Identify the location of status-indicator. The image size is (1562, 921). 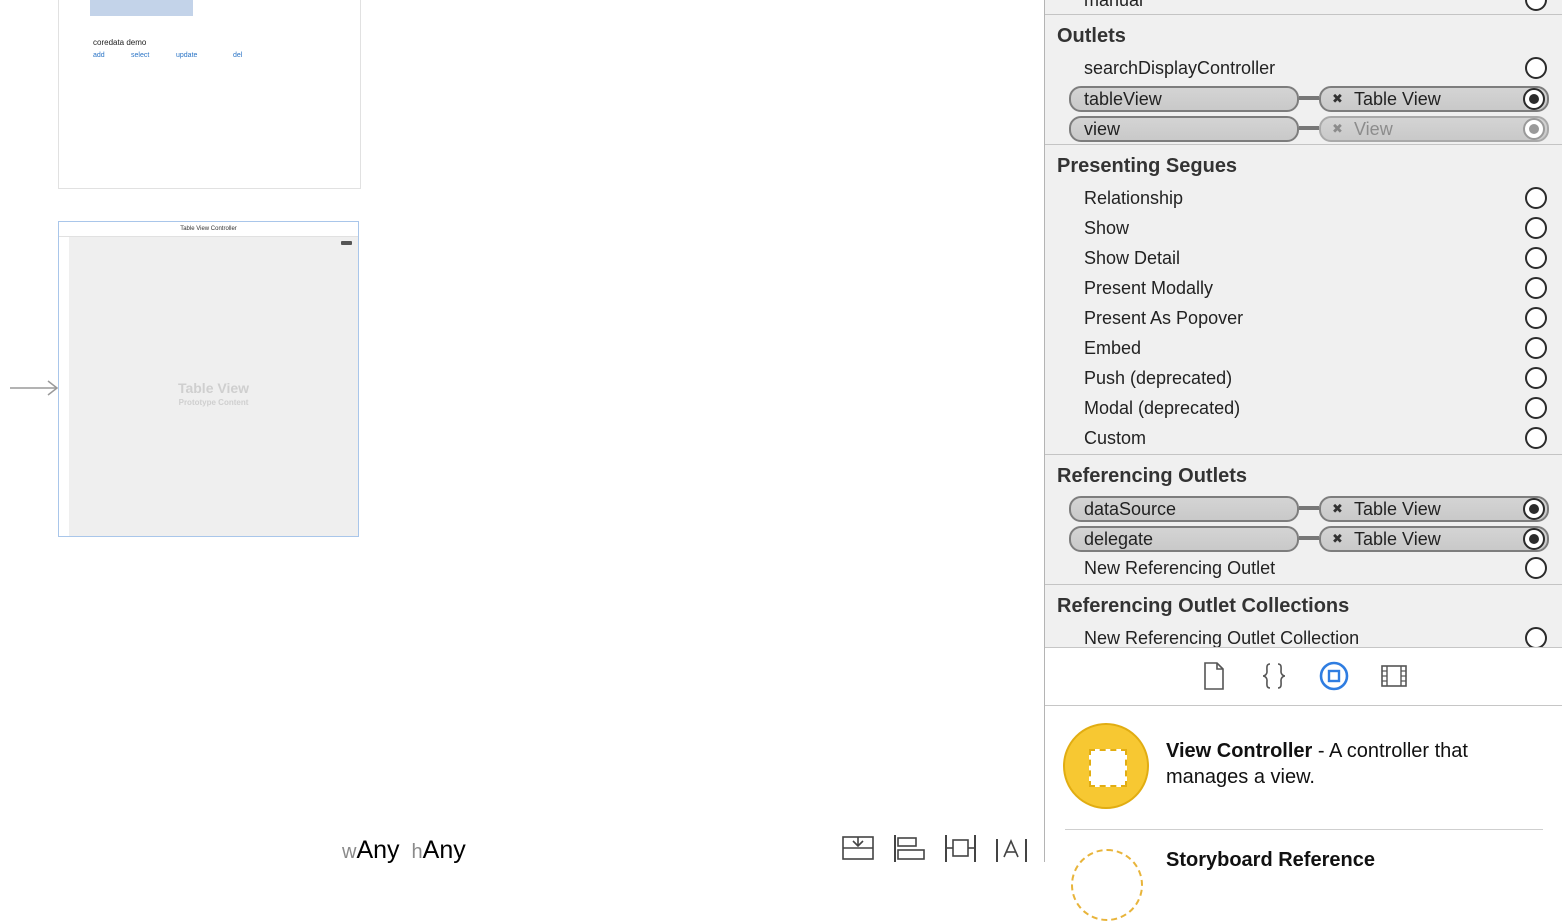
(346, 243).